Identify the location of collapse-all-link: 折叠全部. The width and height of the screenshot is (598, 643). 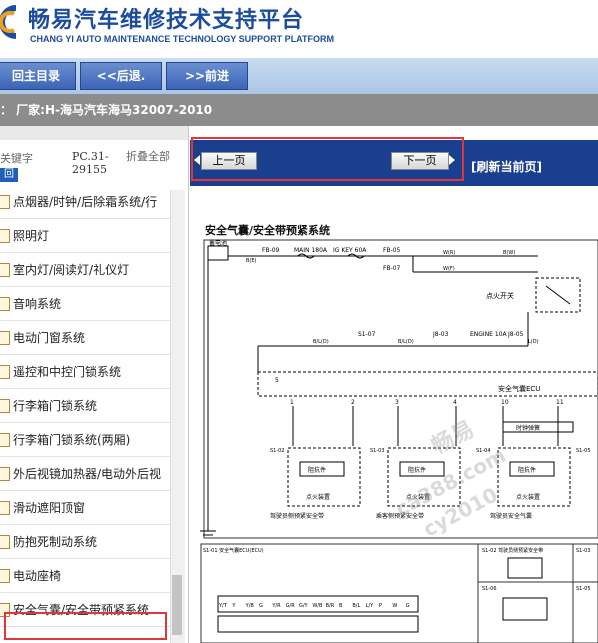
(148, 156).